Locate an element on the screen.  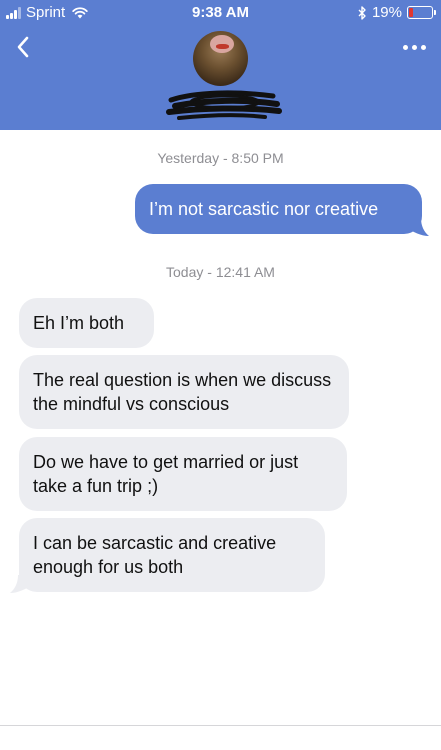
contact-avatar is located at coordinates (220, 58).